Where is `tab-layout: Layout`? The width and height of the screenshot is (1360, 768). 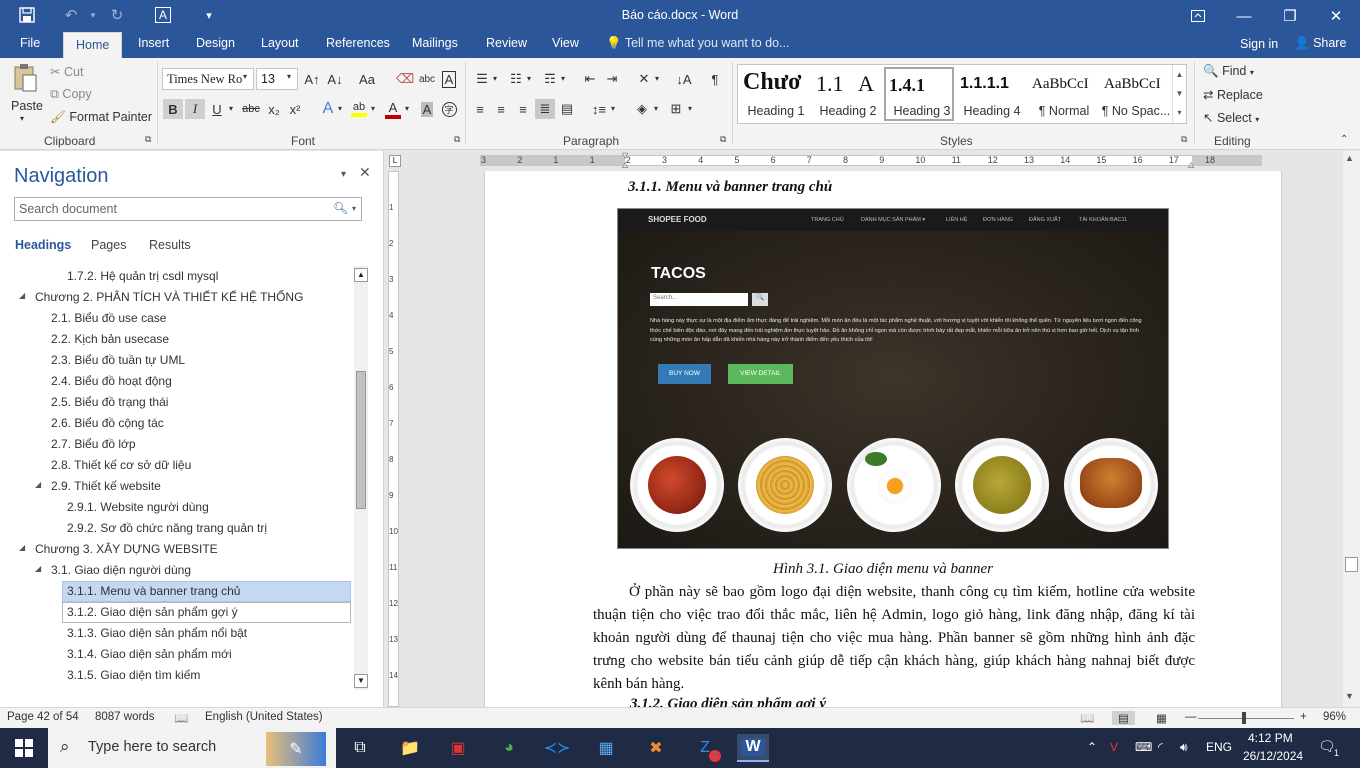 tab-layout: Layout is located at coordinates (280, 43).